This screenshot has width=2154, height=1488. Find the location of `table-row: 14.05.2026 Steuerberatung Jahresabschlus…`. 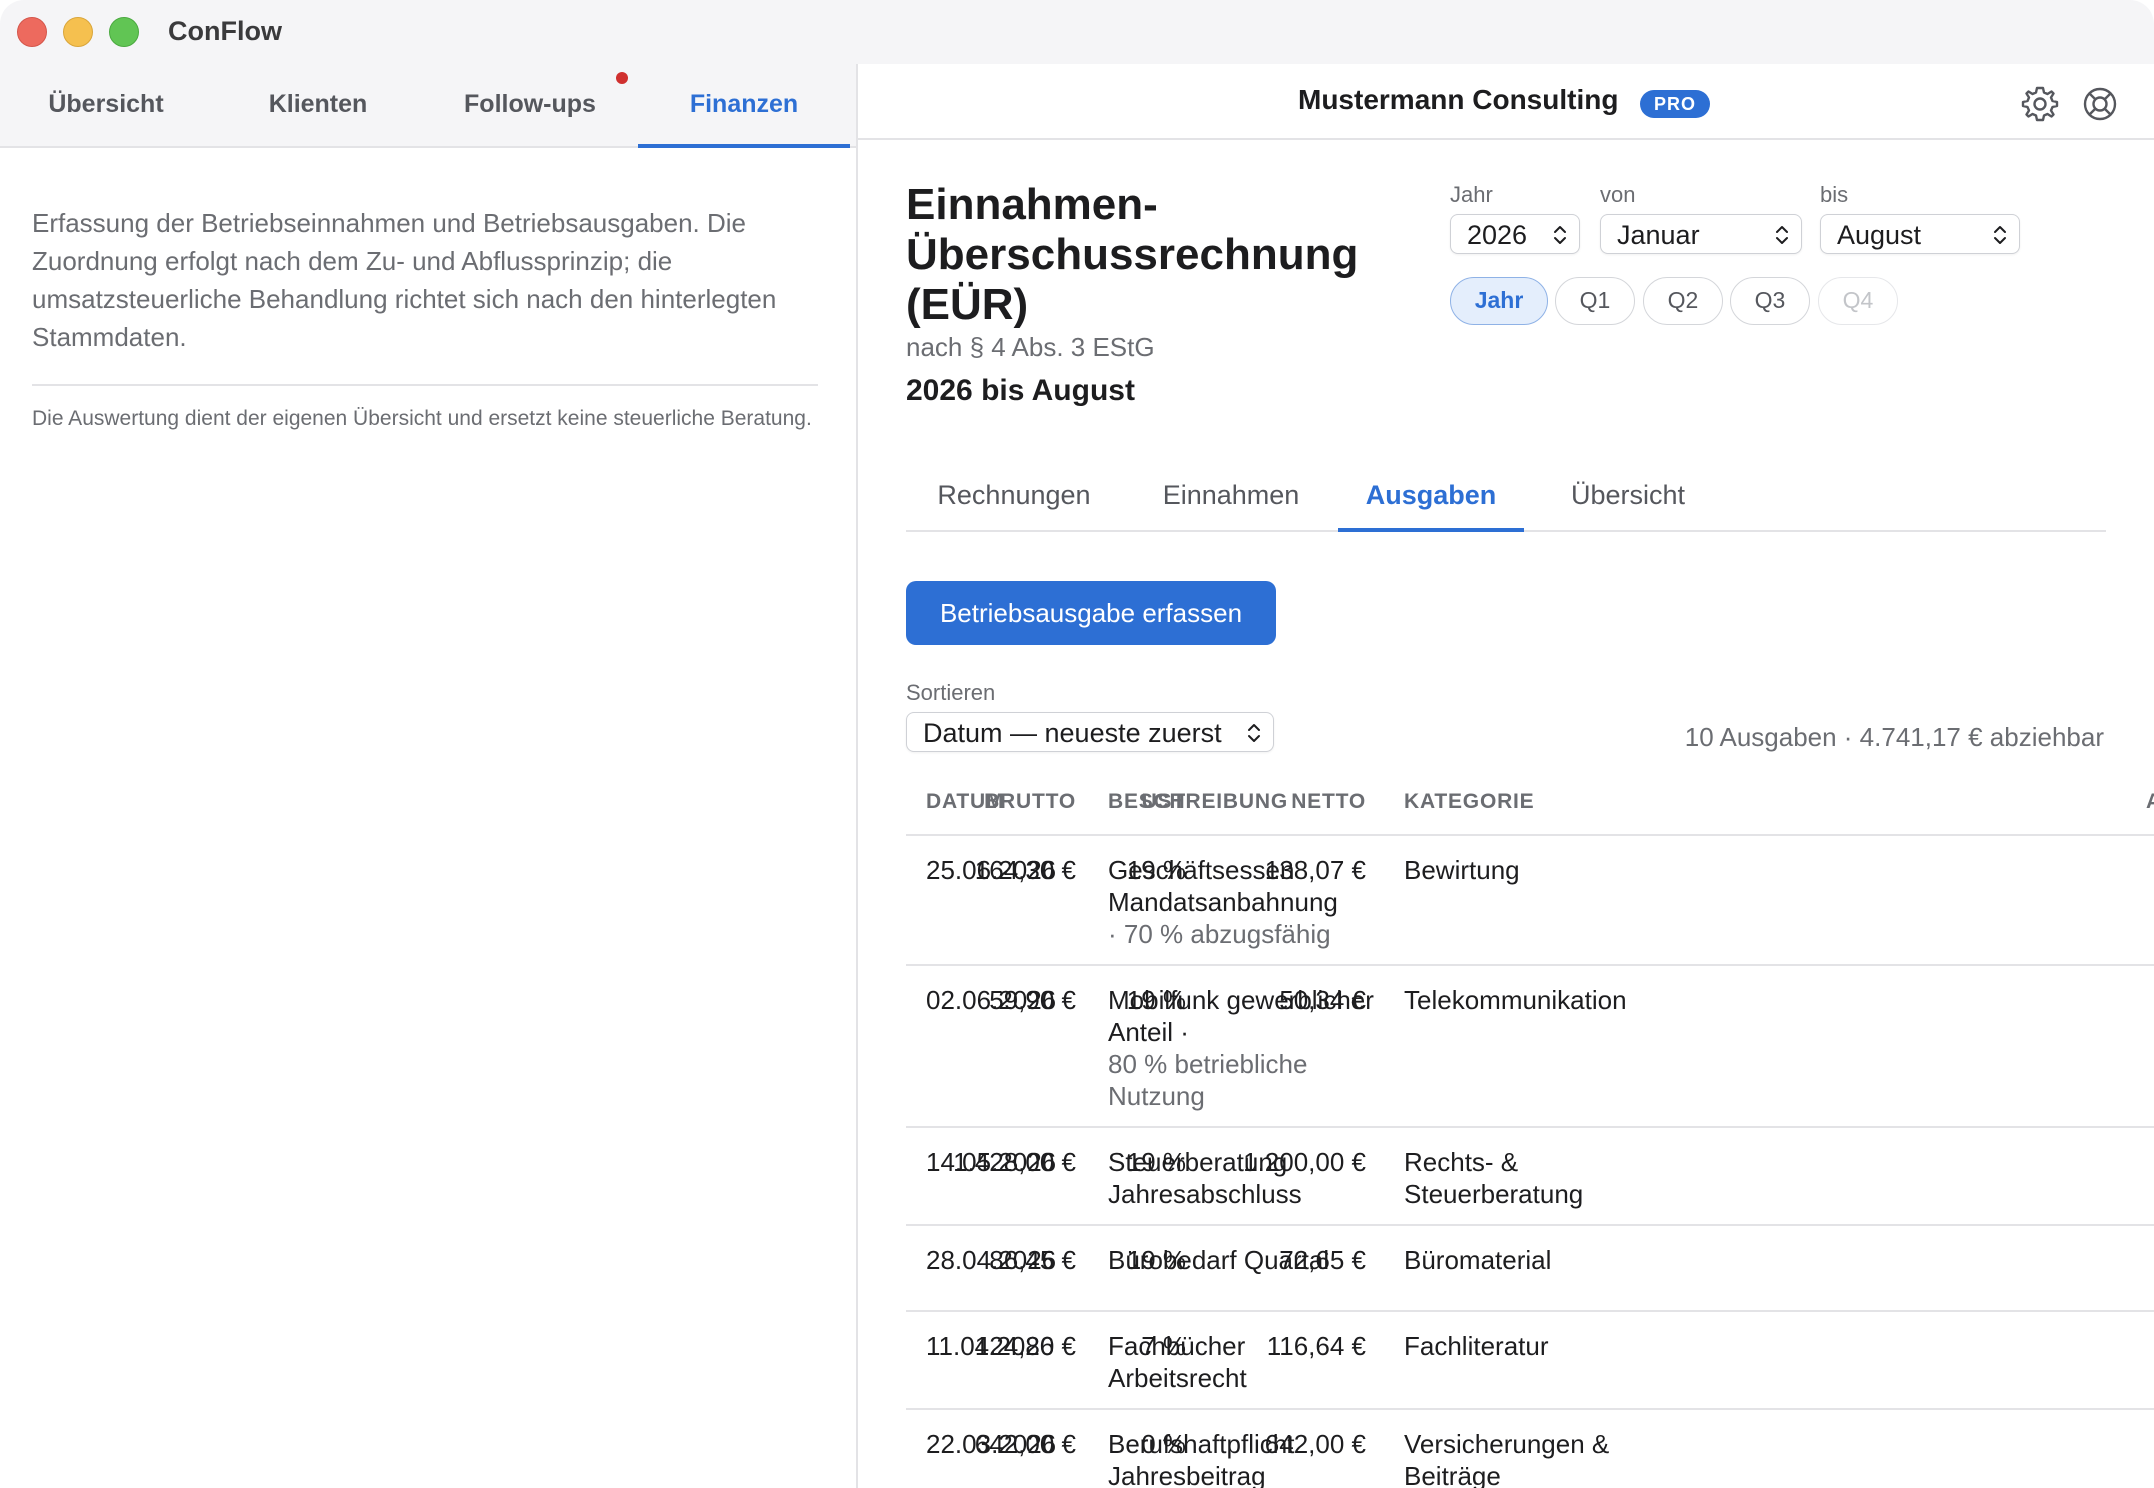

table-row: 14.05.2026 Steuerberatung Jahresabschlus… is located at coordinates (1530, 1177).